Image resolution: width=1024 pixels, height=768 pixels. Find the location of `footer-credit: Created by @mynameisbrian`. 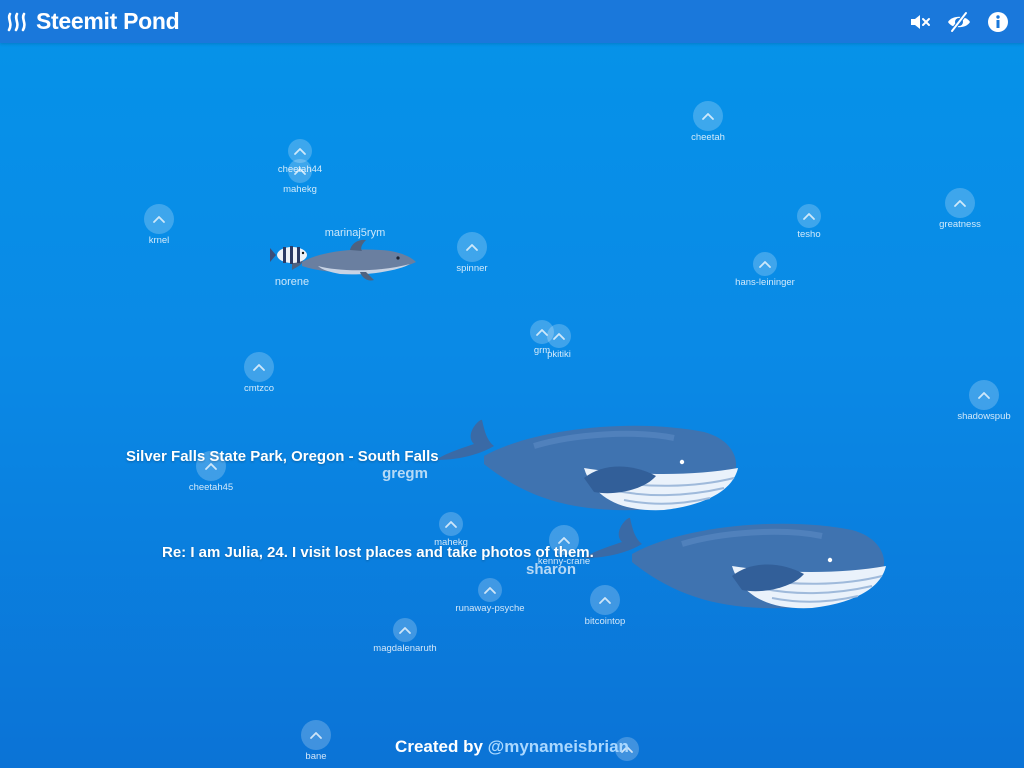

footer-credit: Created by @mynameisbrian is located at coordinates (512, 747).